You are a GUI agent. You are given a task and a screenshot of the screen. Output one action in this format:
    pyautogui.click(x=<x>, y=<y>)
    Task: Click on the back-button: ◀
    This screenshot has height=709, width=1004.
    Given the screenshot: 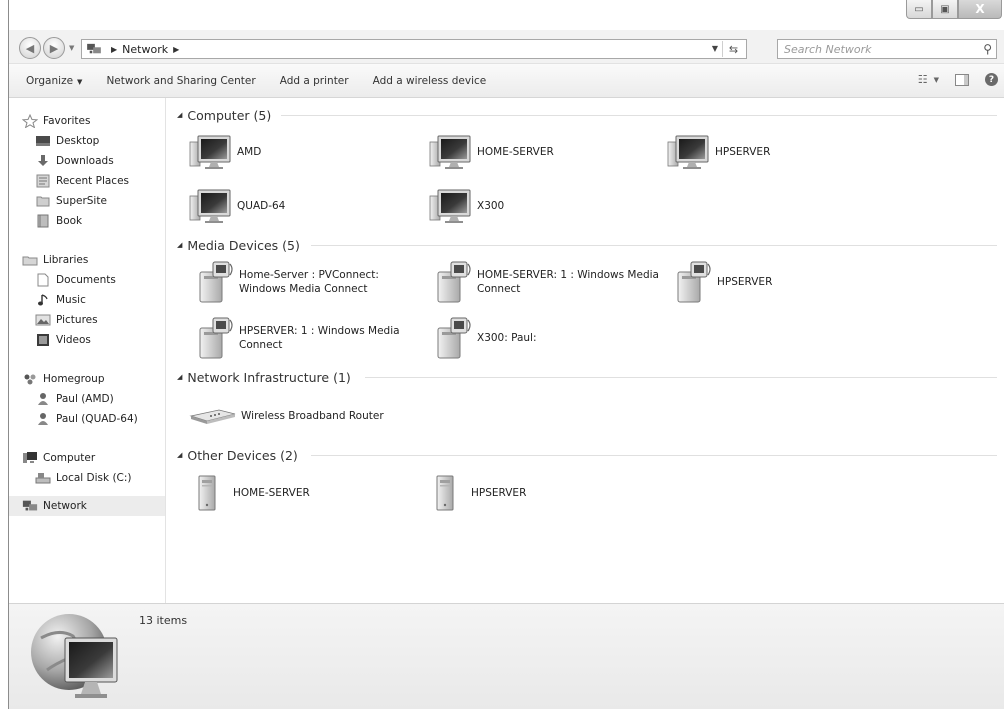 What is the action you would take?
    pyautogui.click(x=30, y=48)
    